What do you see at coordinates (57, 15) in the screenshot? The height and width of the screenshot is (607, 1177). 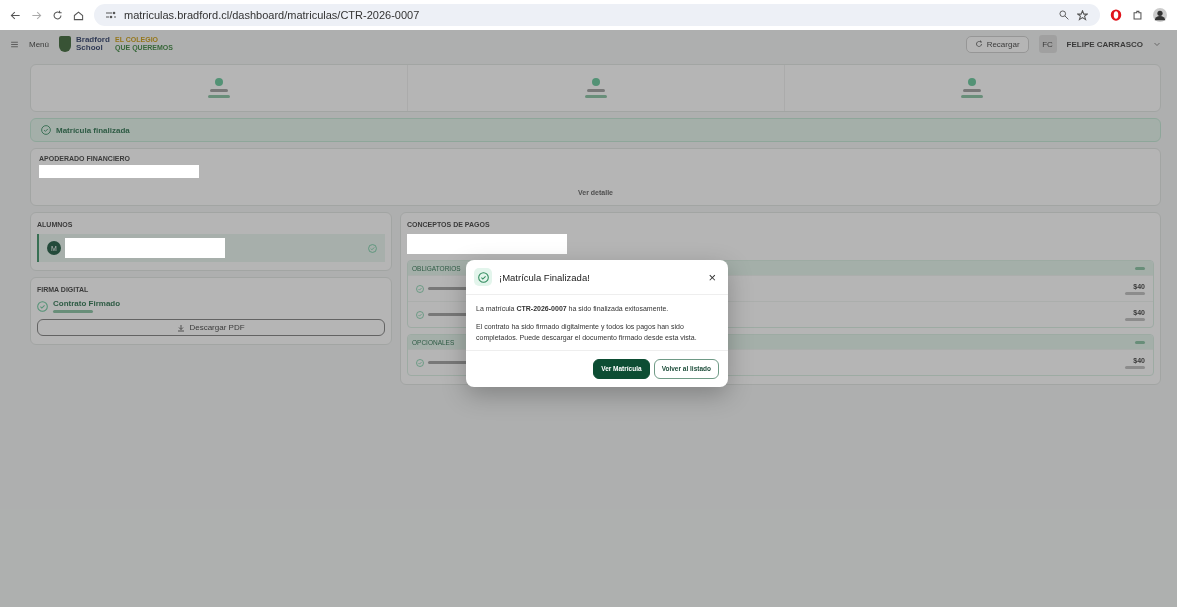 I see `reload-icon` at bounding box center [57, 15].